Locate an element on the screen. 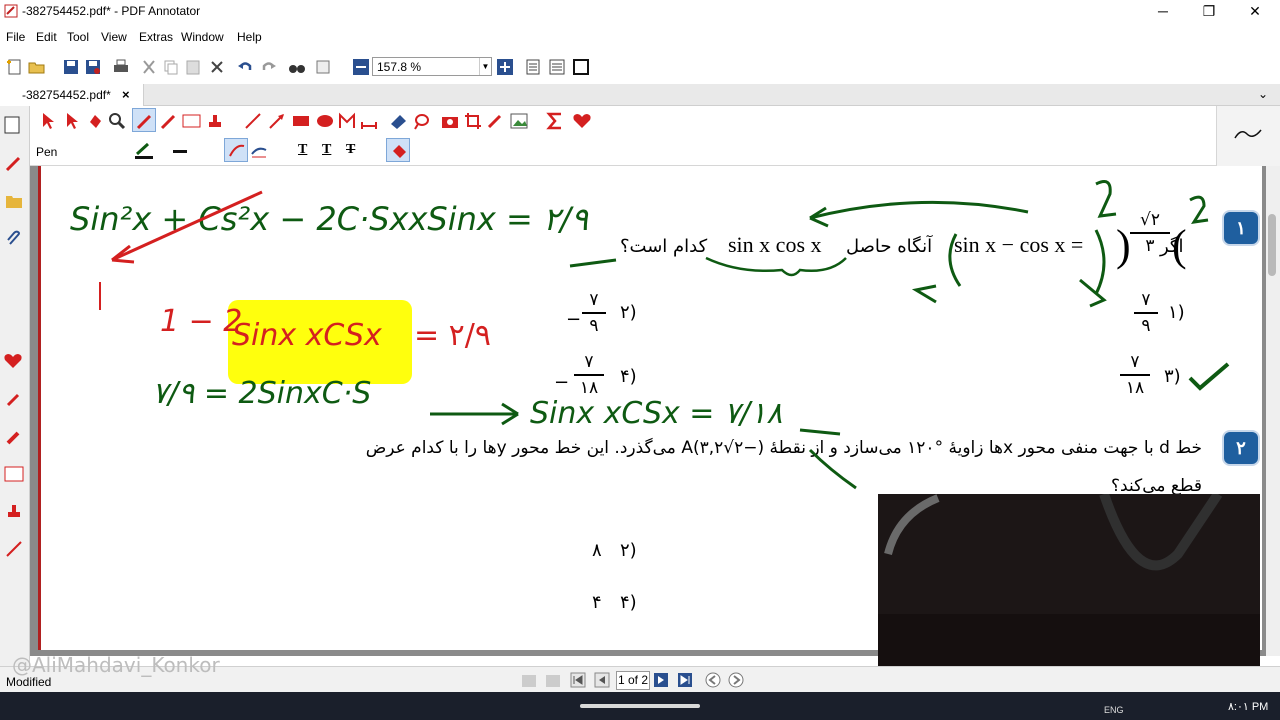 The image size is (1280, 720). current-tool-label: Pen is located at coordinates (47, 152).